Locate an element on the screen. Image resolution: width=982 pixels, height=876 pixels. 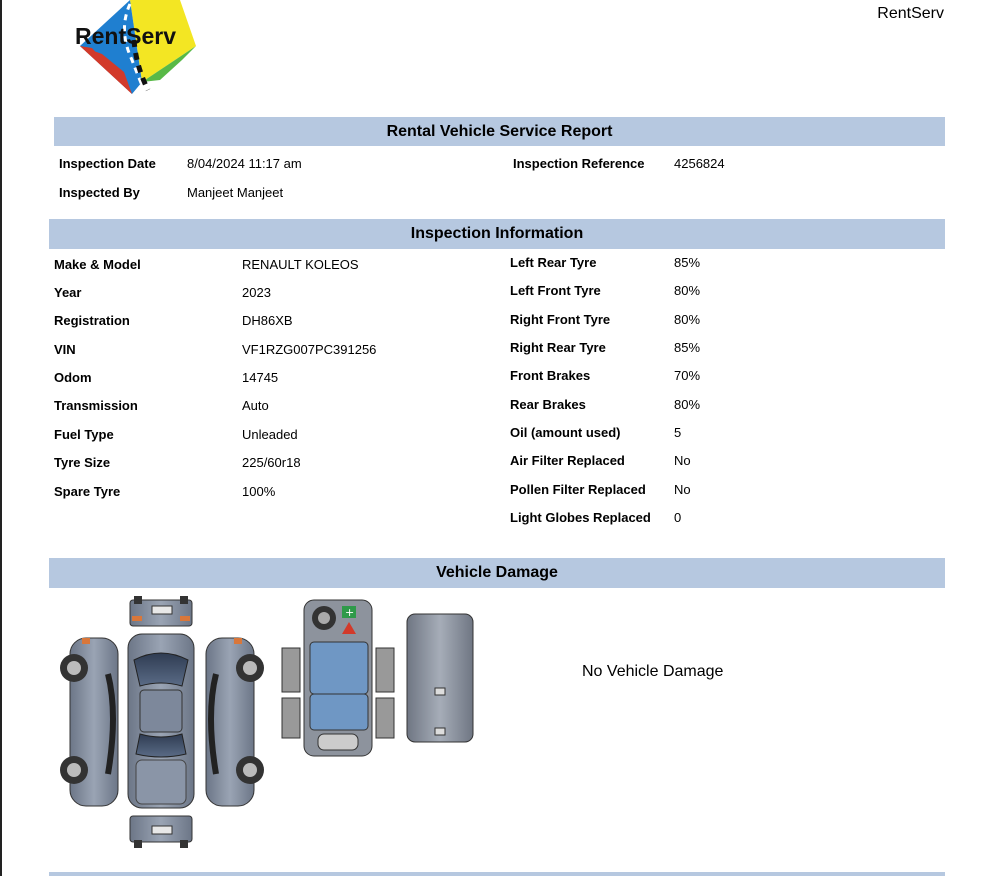
field-value: VF1RZG007PC391256 is located at coordinates (309, 349).